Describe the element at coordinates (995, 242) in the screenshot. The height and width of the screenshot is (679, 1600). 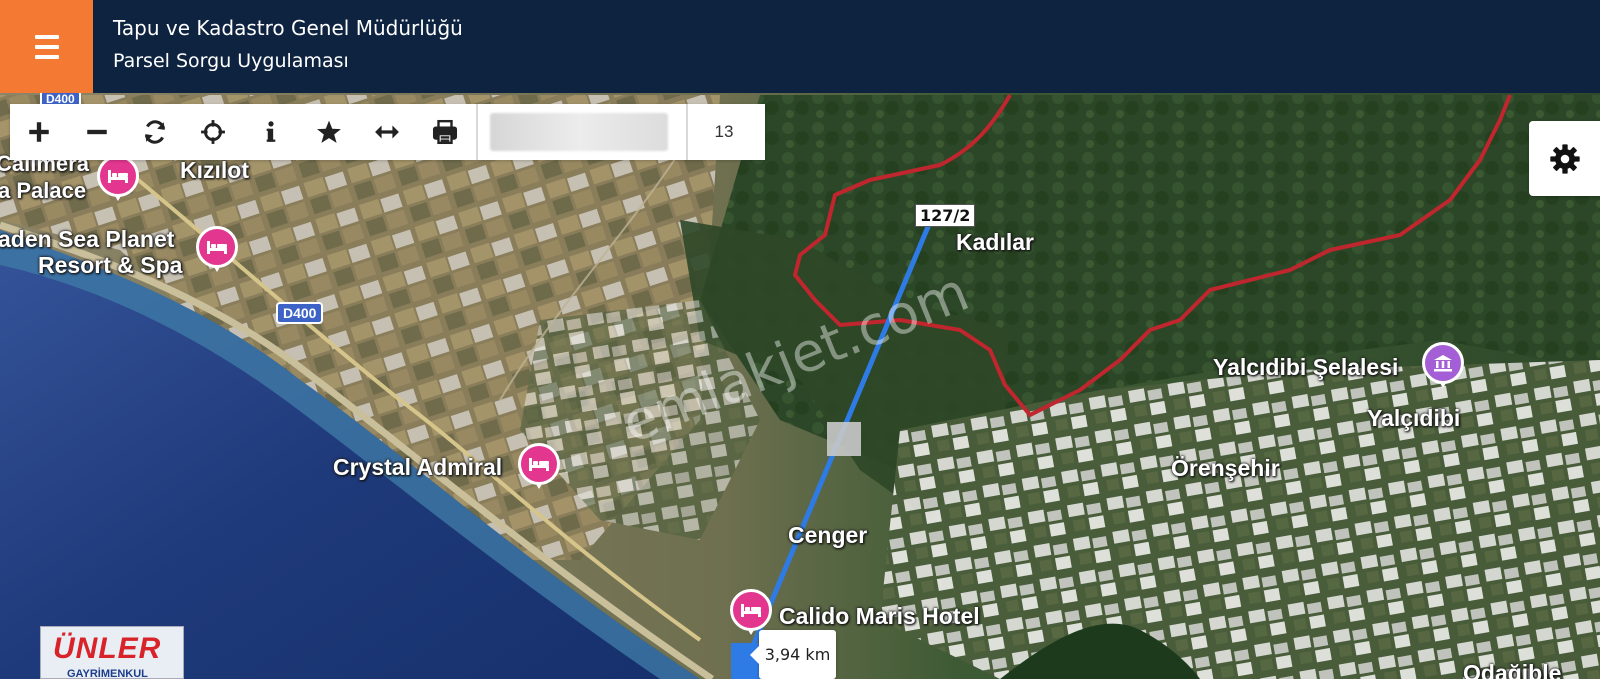
I see `map-label-kadilar: Kadılar` at that location.